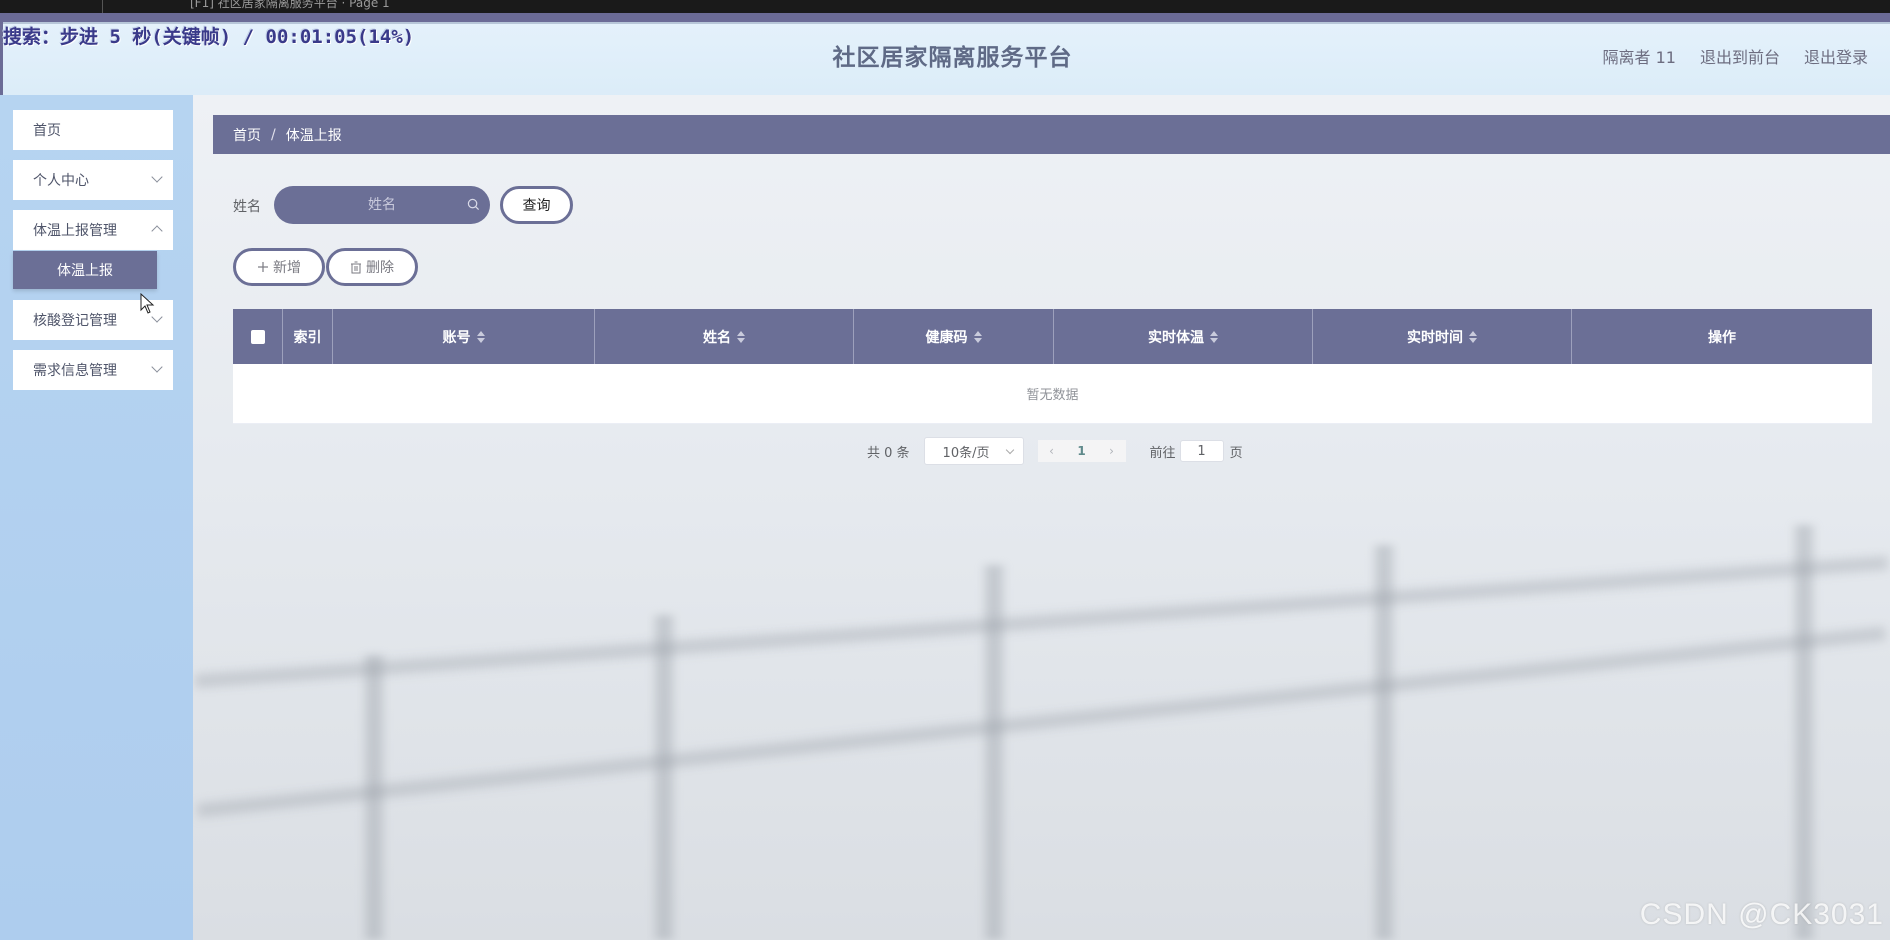  Describe the element at coordinates (1740, 56) in the screenshot. I see `exit-to-frontend-link: 退出到前台` at that location.